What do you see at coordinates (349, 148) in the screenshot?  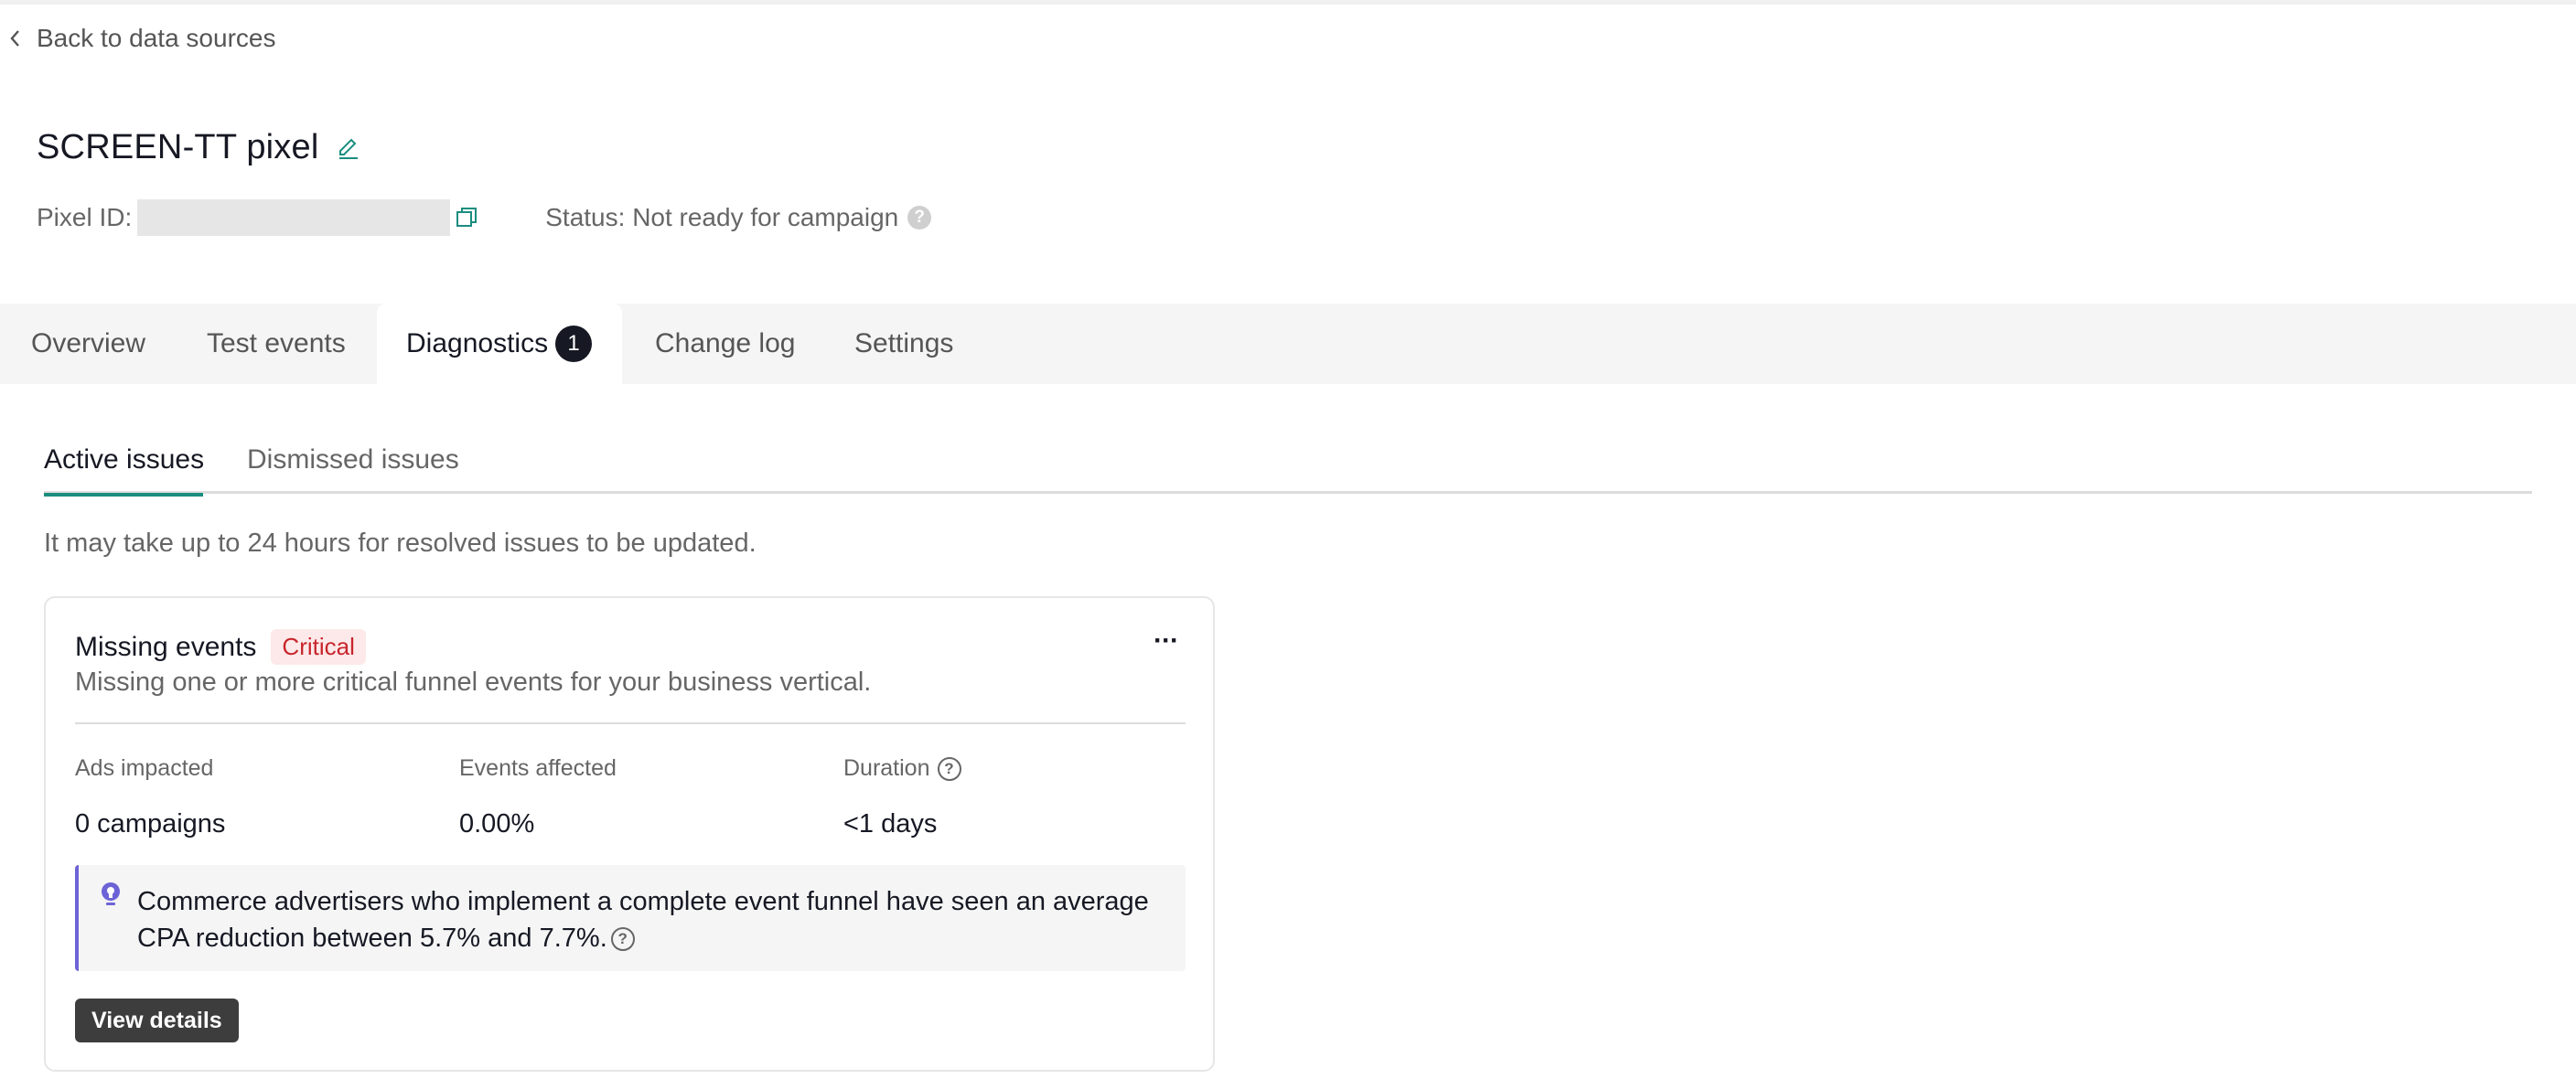 I see `pencil-icon` at bounding box center [349, 148].